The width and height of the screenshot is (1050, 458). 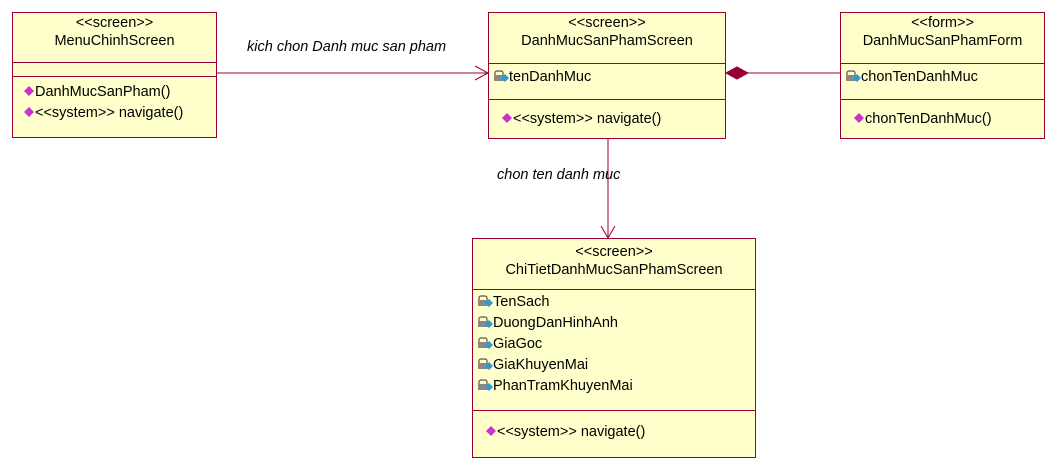 What do you see at coordinates (608, 189) in the screenshot?
I see `navigate-arrow-danhmuc-to-chitiet` at bounding box center [608, 189].